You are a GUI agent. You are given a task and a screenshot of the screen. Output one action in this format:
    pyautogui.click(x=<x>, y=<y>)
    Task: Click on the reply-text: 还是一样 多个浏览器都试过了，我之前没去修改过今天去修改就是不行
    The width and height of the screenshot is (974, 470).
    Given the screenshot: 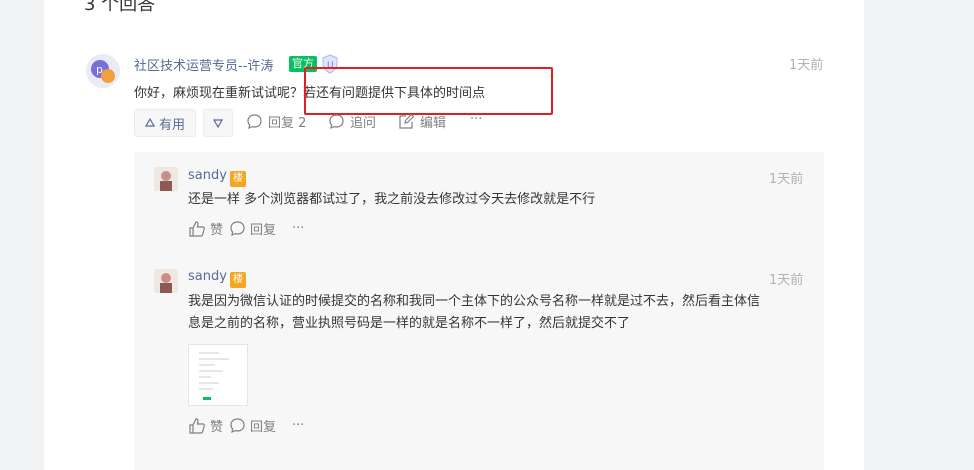 What is the action you would take?
    pyautogui.click(x=392, y=199)
    